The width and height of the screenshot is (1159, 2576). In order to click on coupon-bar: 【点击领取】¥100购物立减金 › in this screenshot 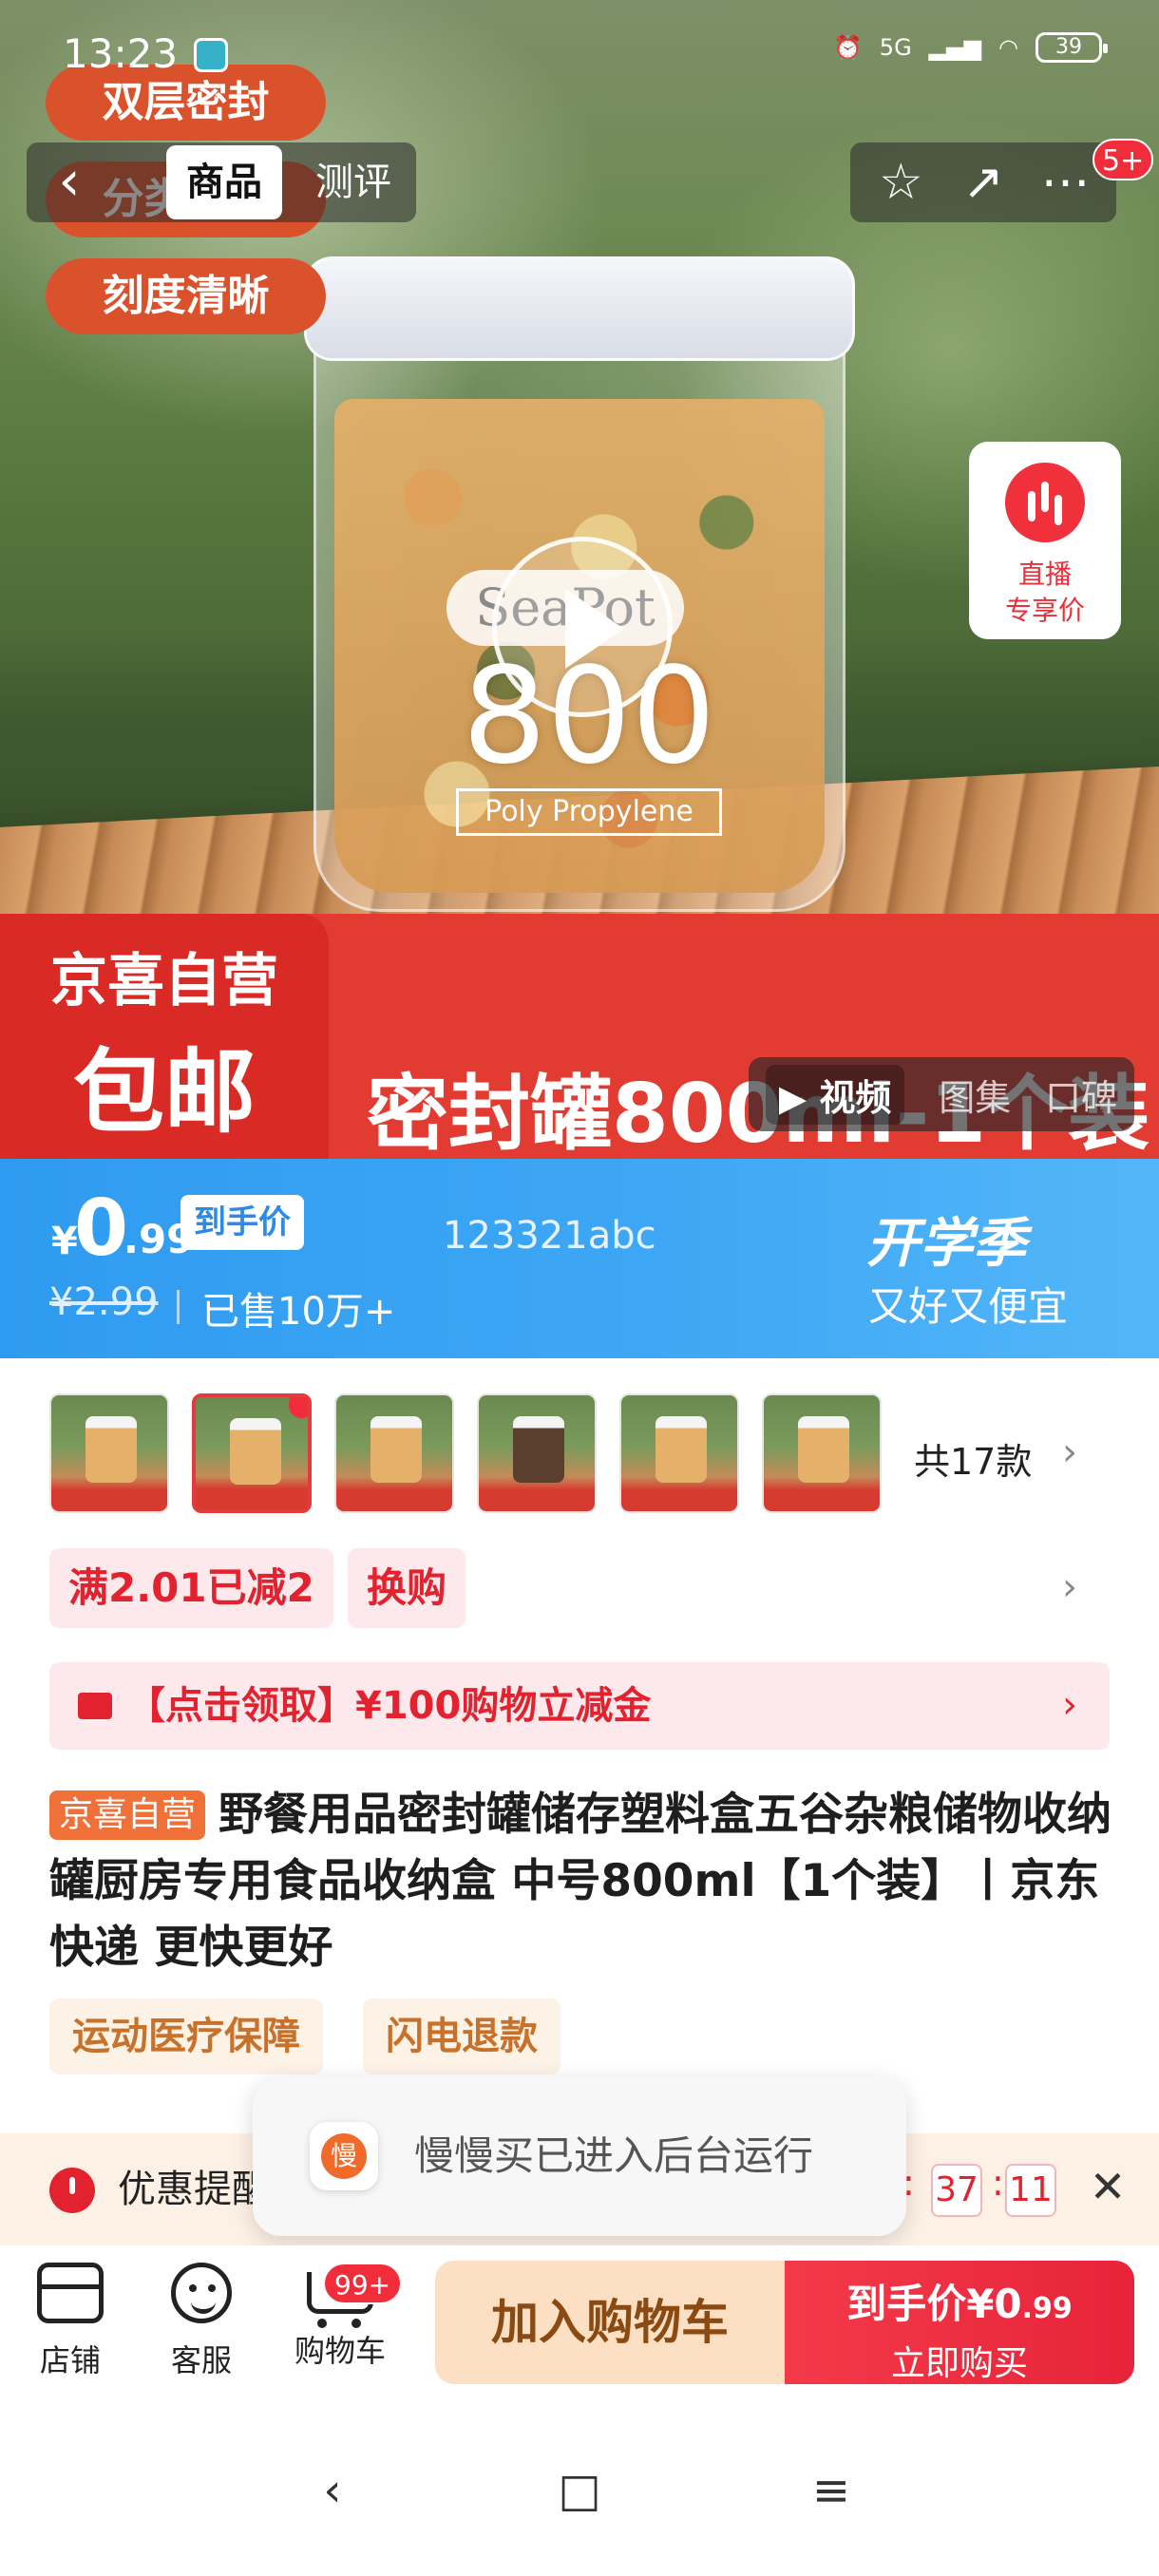, I will do `click(579, 1706)`.